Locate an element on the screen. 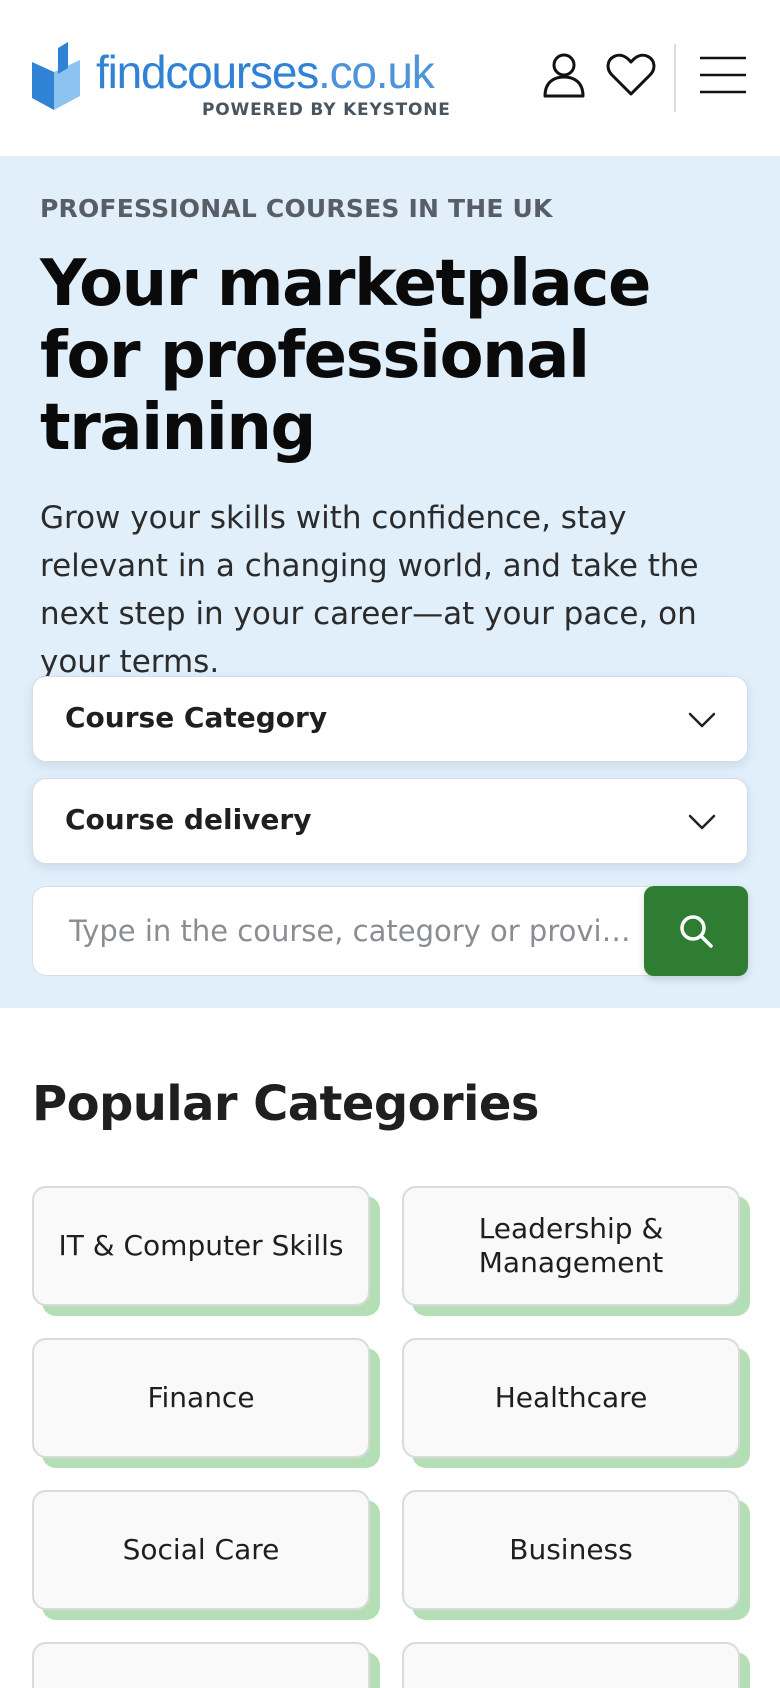  hero-eyebrow: PROFESSIONAL COURSES IN THE UK is located at coordinates (296, 208).